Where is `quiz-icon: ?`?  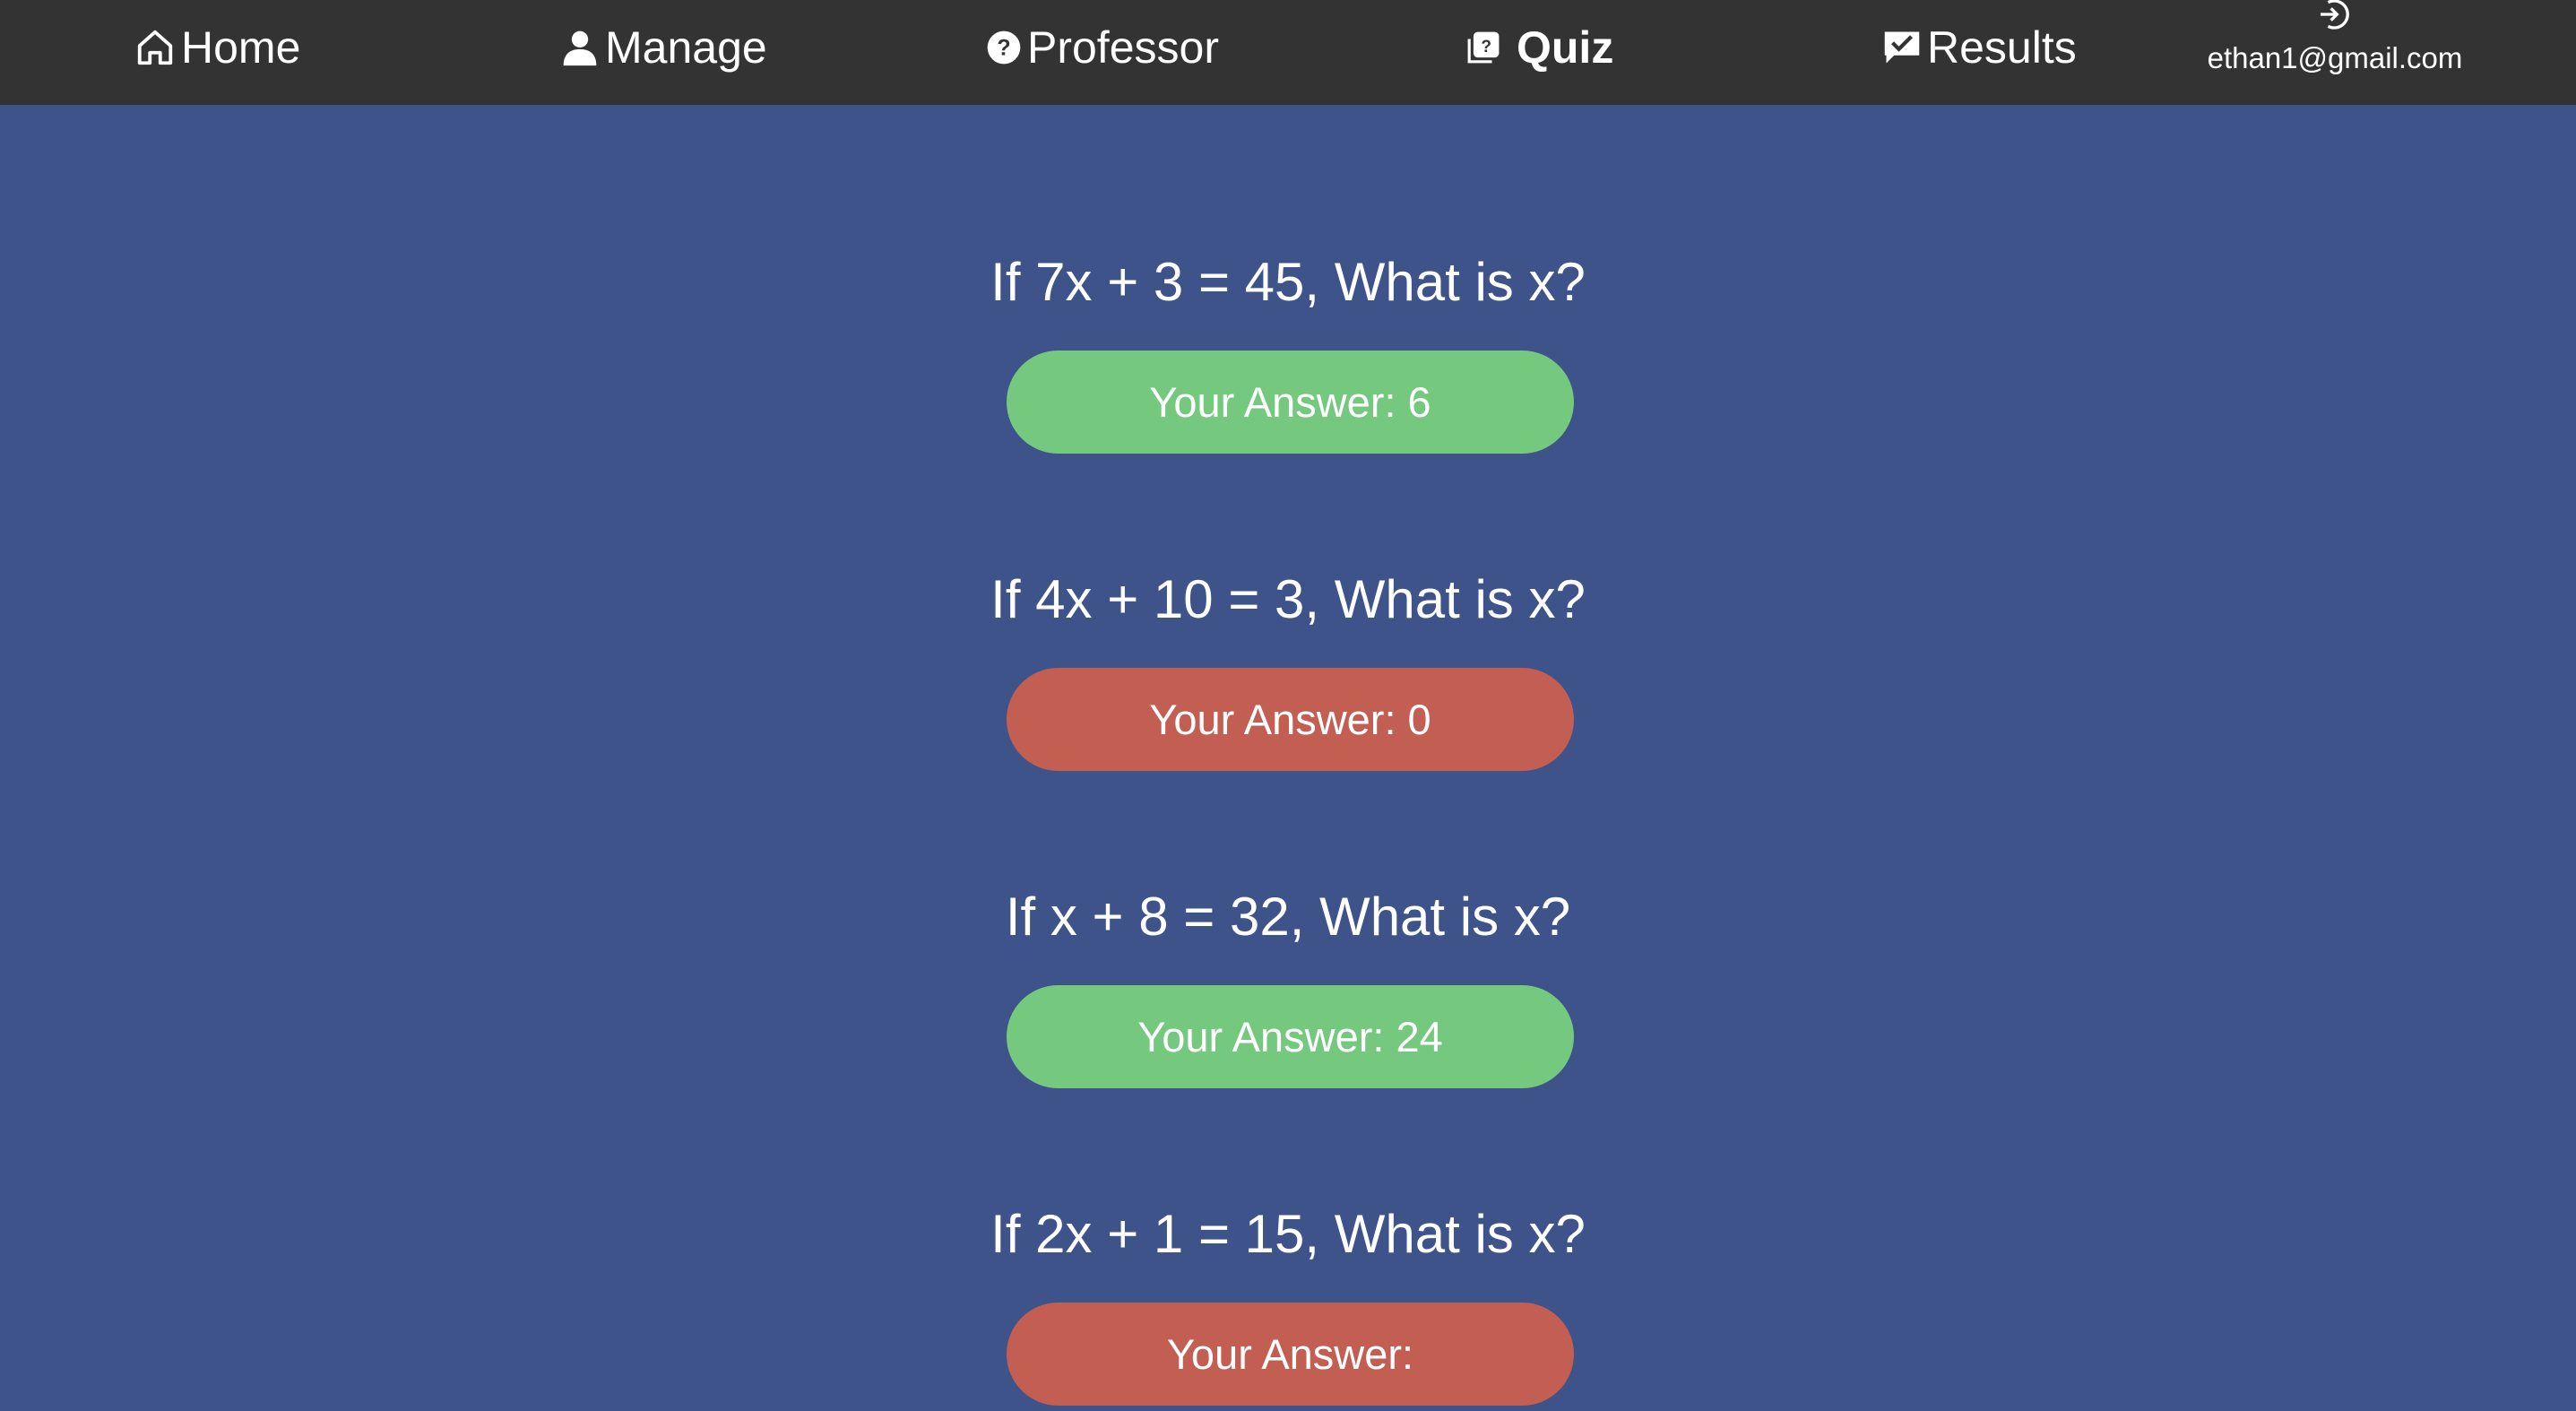
quiz-icon: ? is located at coordinates (1483, 47).